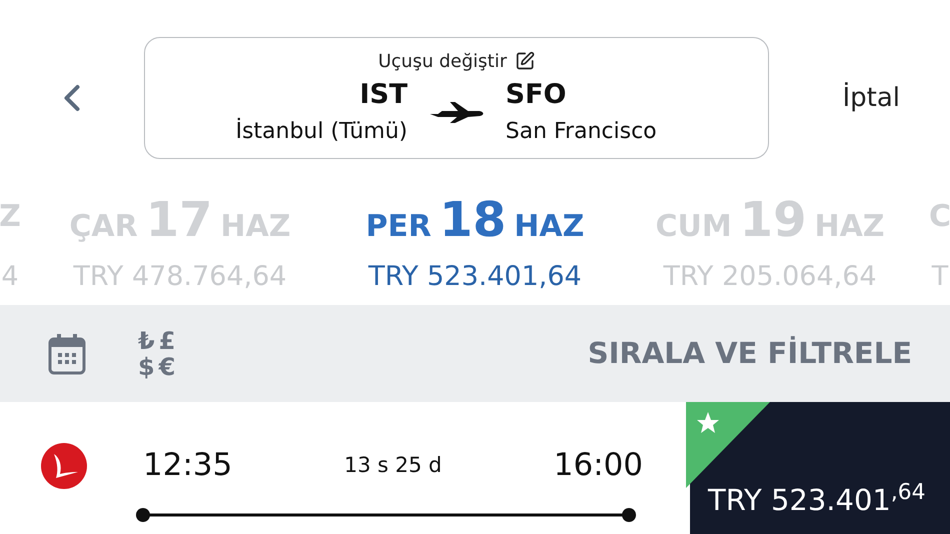  What do you see at coordinates (817, 498) in the screenshot?
I see `flight-price: TRY 523.401$^{,64}$` at bounding box center [817, 498].